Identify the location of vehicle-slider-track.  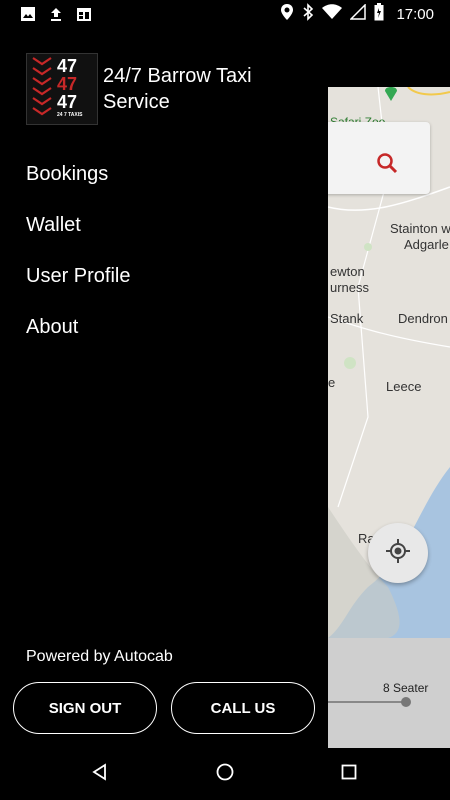
(368, 702).